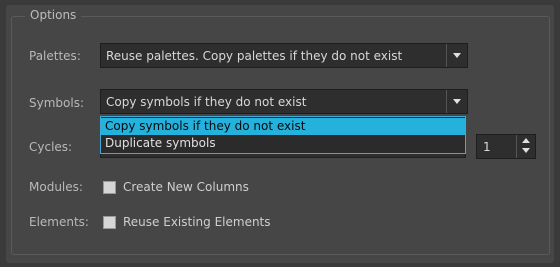 Image resolution: width=560 pixels, height=267 pixels. Describe the element at coordinates (109, 187) in the screenshot. I see `create-new-columns-checkbox` at that location.